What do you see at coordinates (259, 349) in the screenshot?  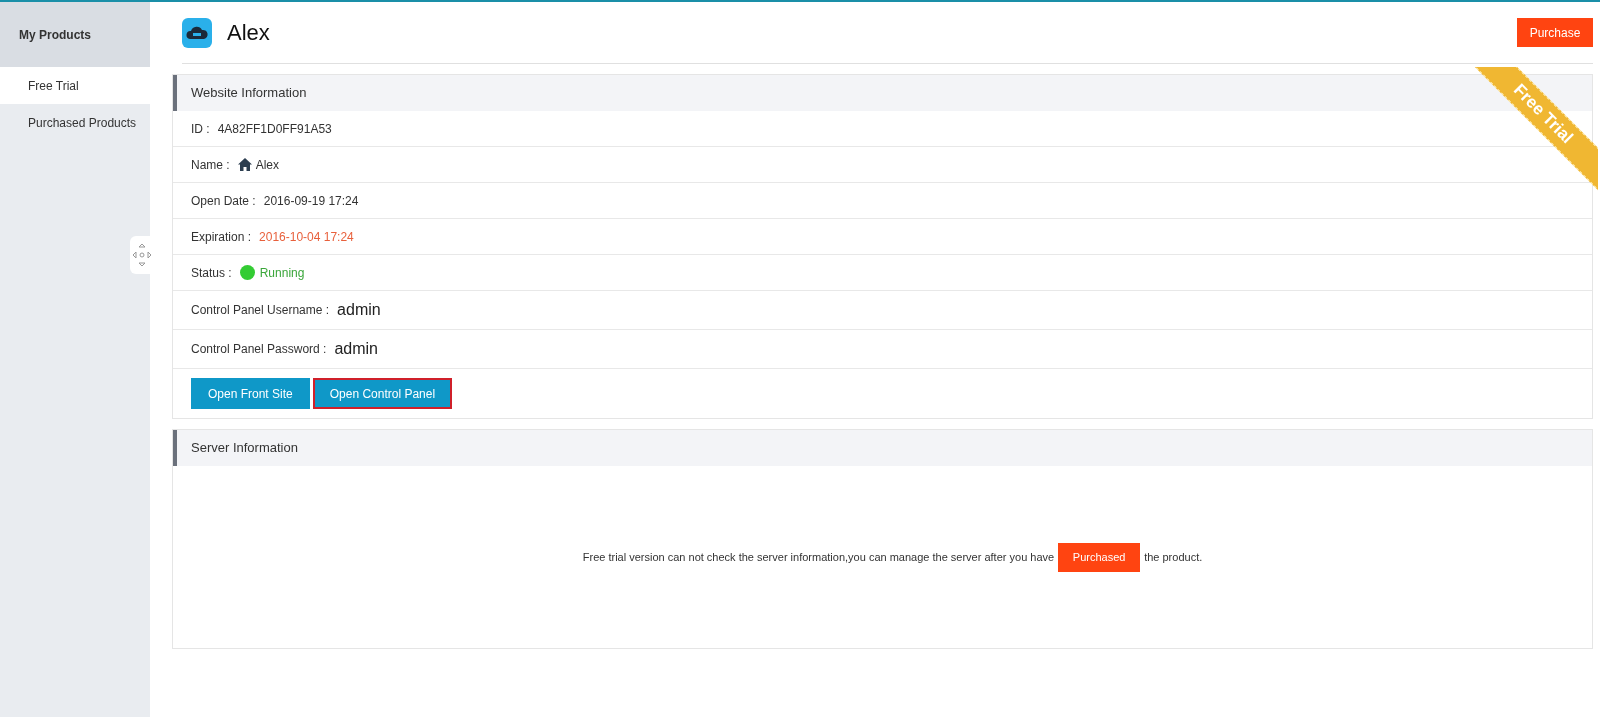 I see `field-label: Control Panel Password :` at bounding box center [259, 349].